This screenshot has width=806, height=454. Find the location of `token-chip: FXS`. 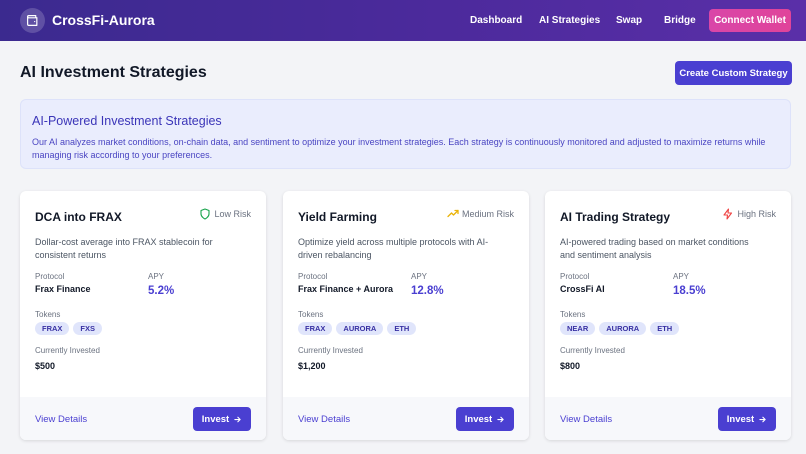

token-chip: FXS is located at coordinates (88, 328).